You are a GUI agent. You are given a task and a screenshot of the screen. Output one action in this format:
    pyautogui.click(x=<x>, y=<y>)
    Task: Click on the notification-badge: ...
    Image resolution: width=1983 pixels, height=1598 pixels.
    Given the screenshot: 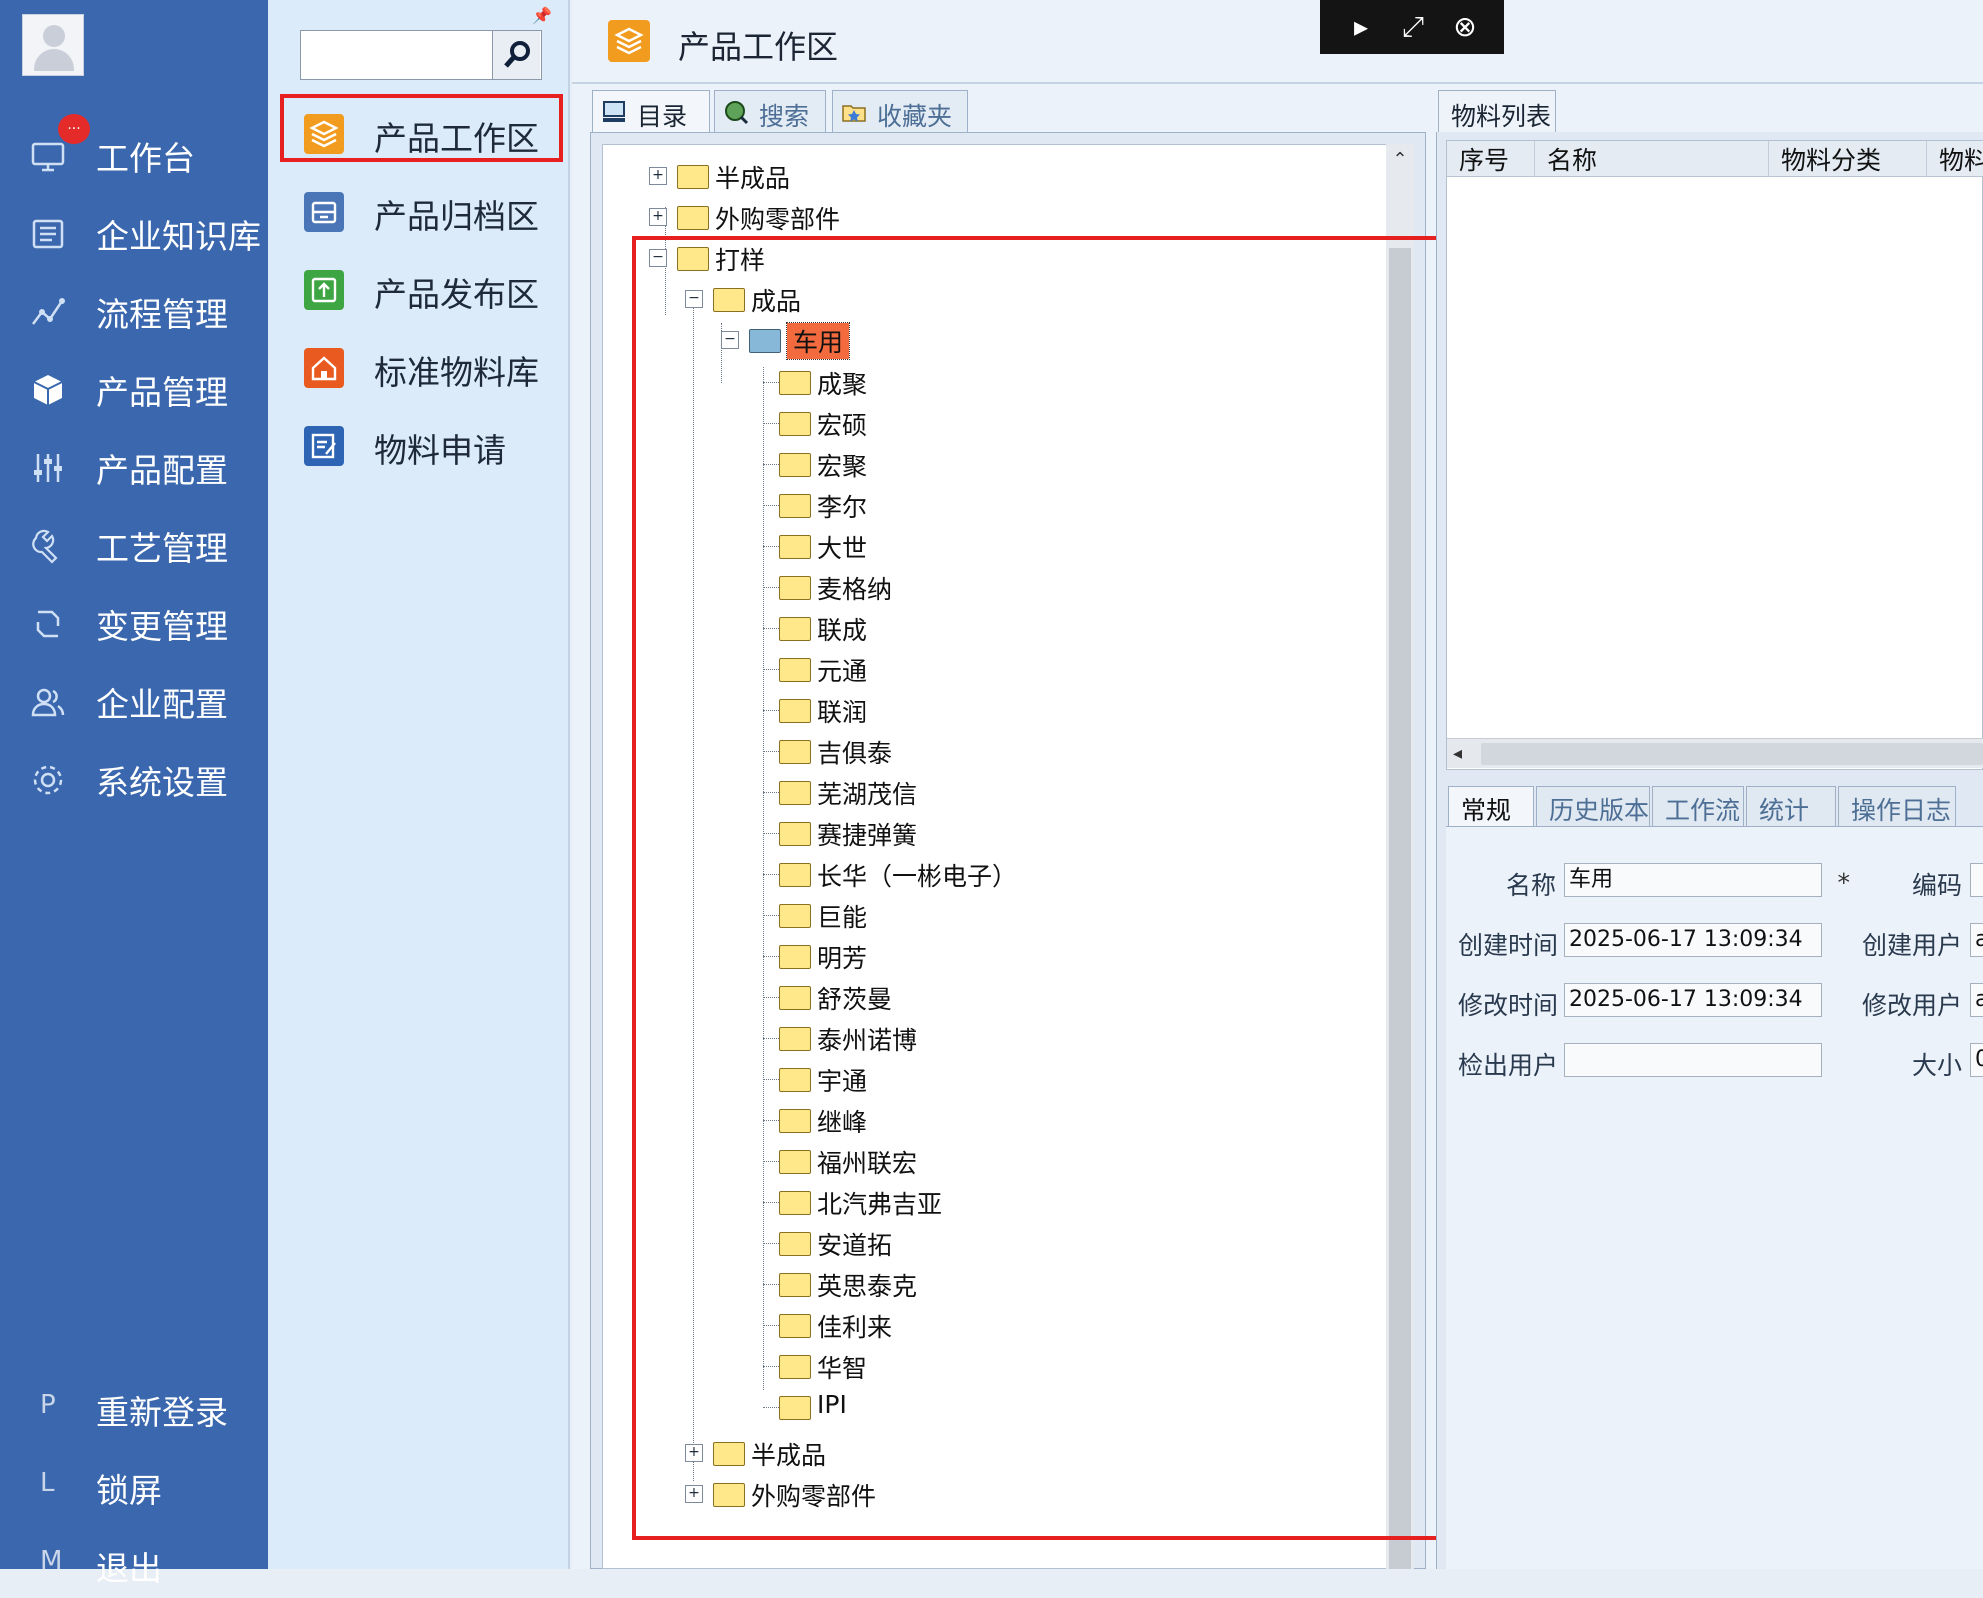 What is the action you would take?
    pyautogui.click(x=74, y=129)
    